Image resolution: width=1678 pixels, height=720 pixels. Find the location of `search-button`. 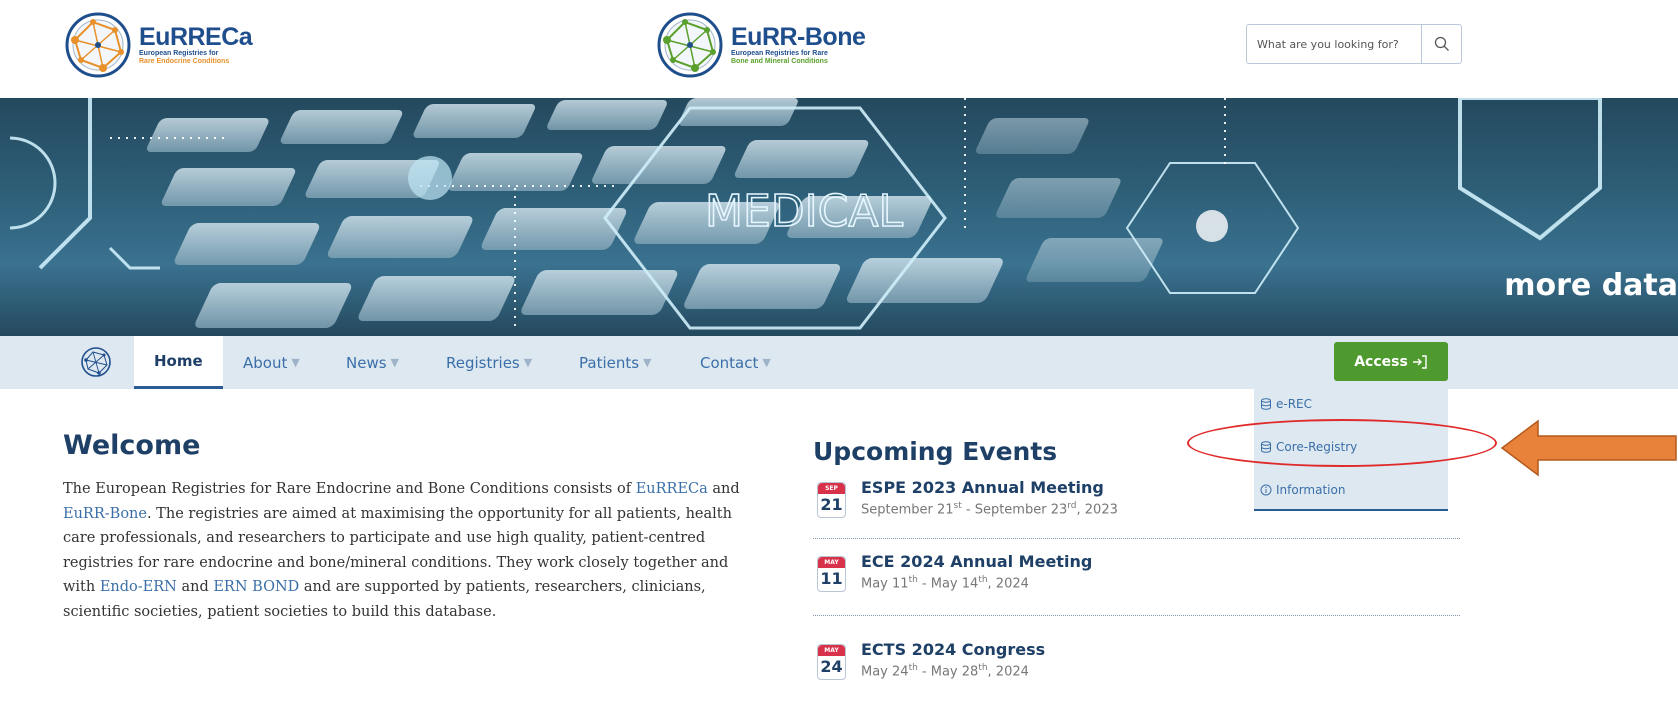

search-button is located at coordinates (1441, 44).